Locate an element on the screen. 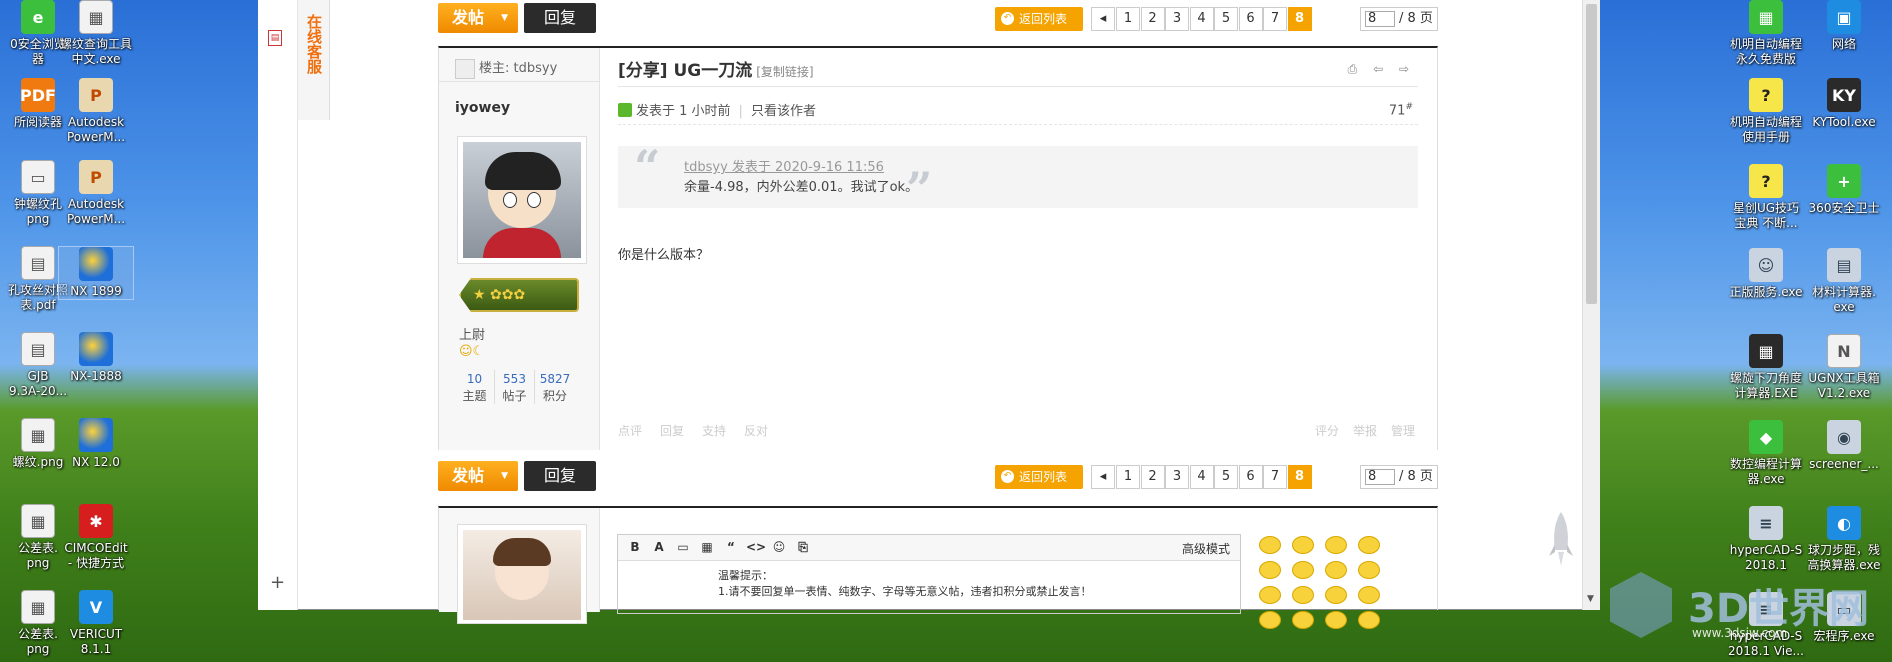 Image resolution: width=1892 pixels, height=662 pixels. online-service-tab: 在线客服 is located at coordinates (314, 60).